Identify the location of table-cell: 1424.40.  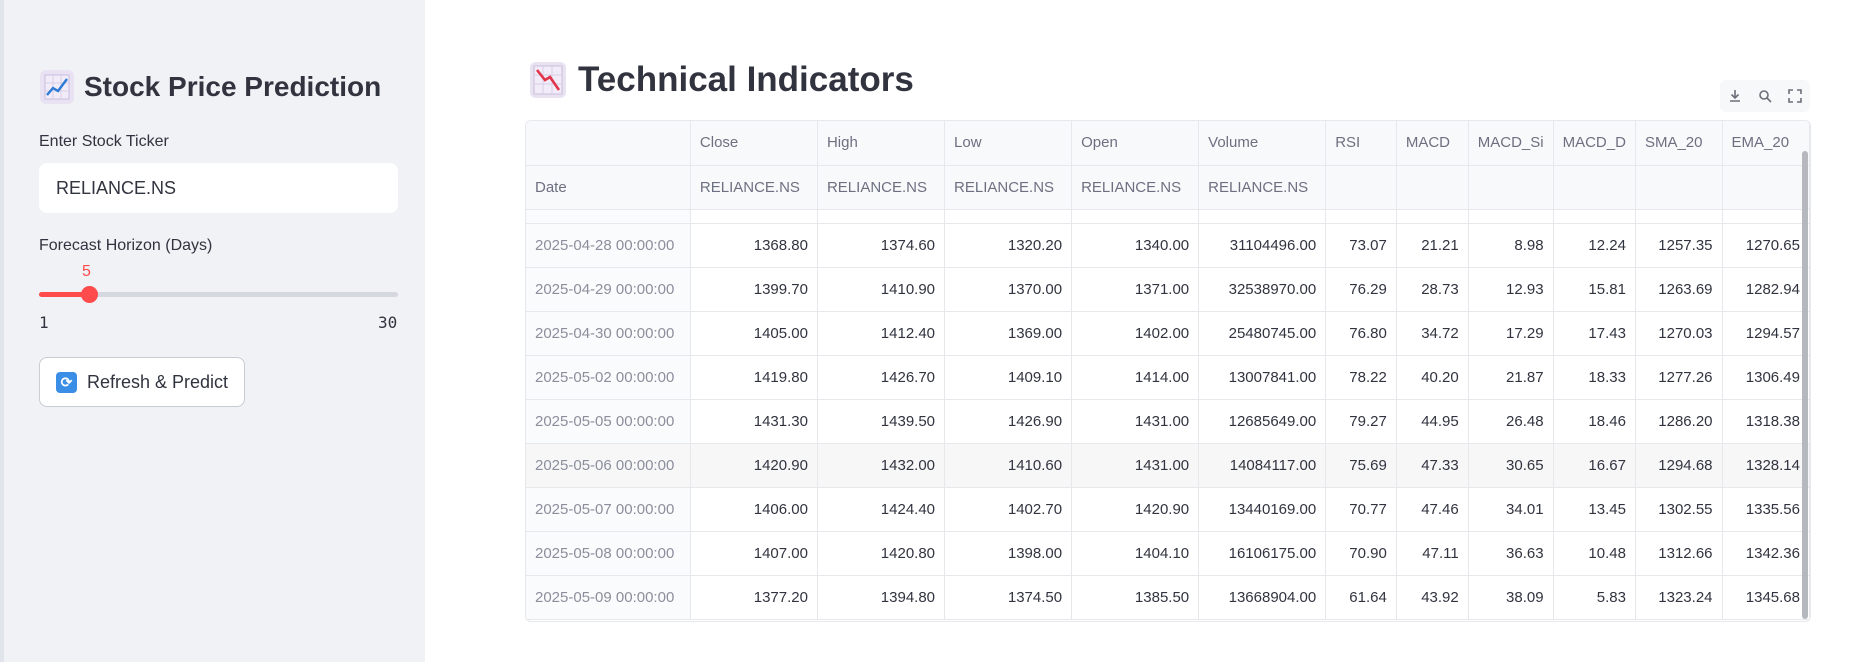
(881, 509).